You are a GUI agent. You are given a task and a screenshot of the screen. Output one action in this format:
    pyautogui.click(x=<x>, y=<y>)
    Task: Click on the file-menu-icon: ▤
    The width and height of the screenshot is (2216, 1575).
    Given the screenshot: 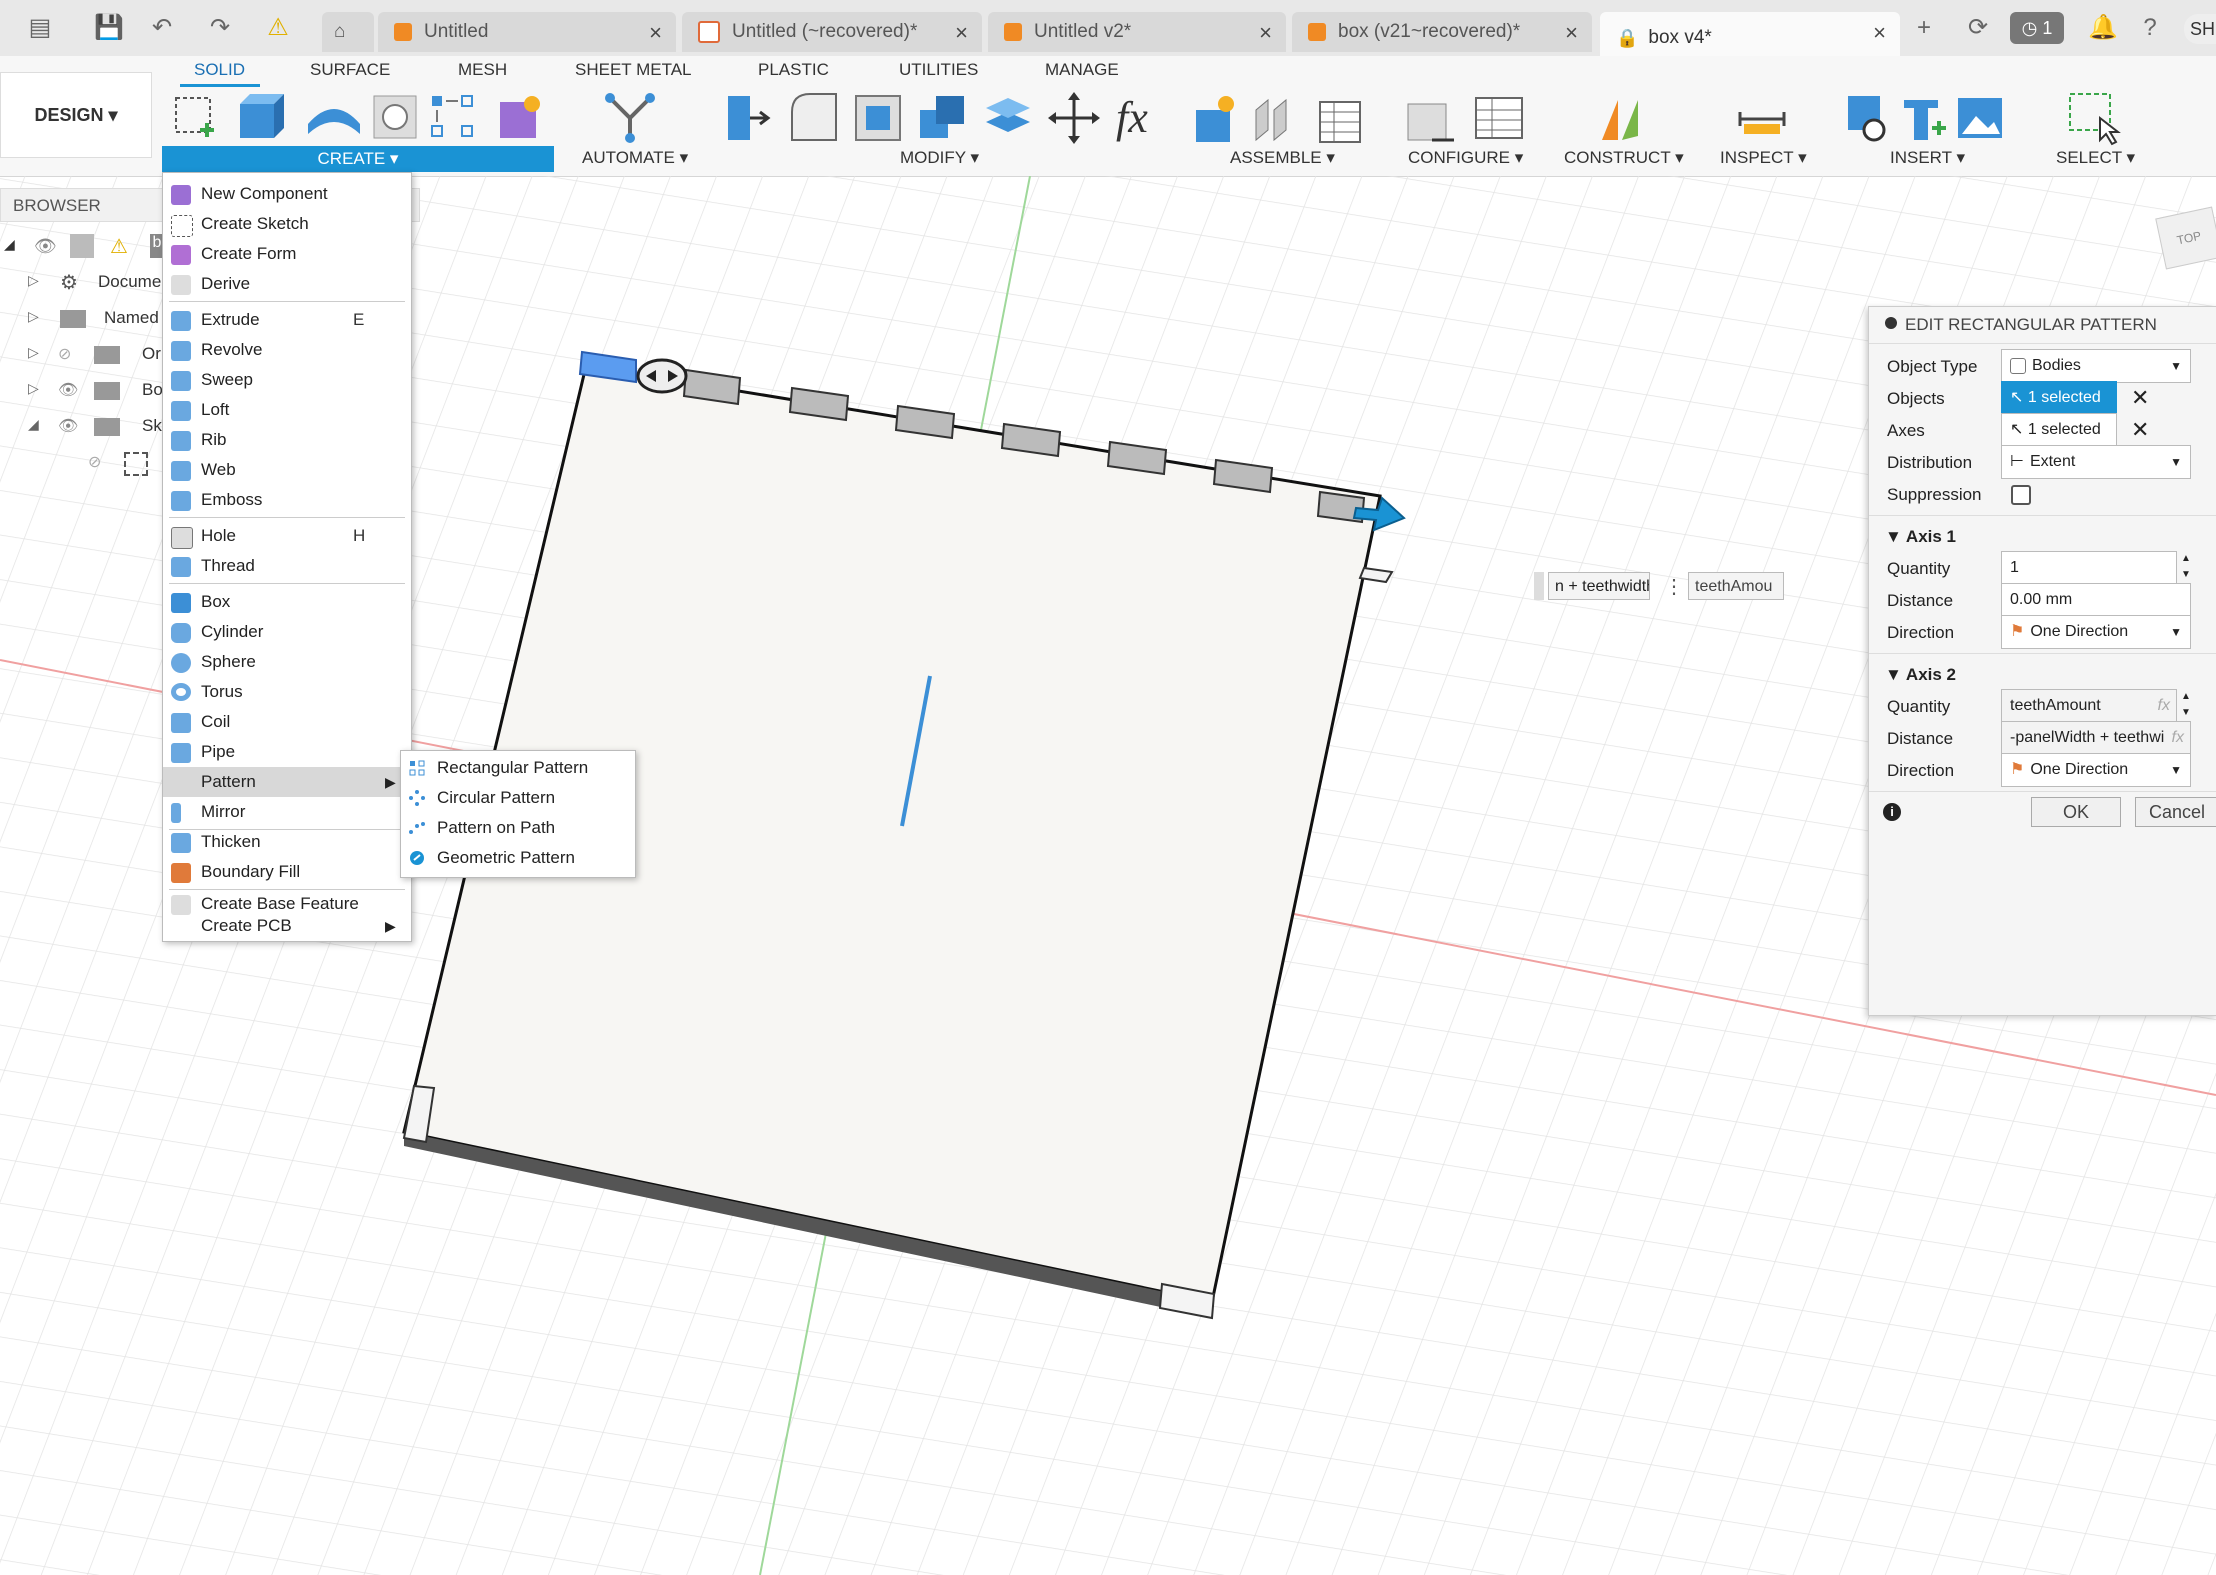 What is the action you would take?
    pyautogui.click(x=40, y=28)
    